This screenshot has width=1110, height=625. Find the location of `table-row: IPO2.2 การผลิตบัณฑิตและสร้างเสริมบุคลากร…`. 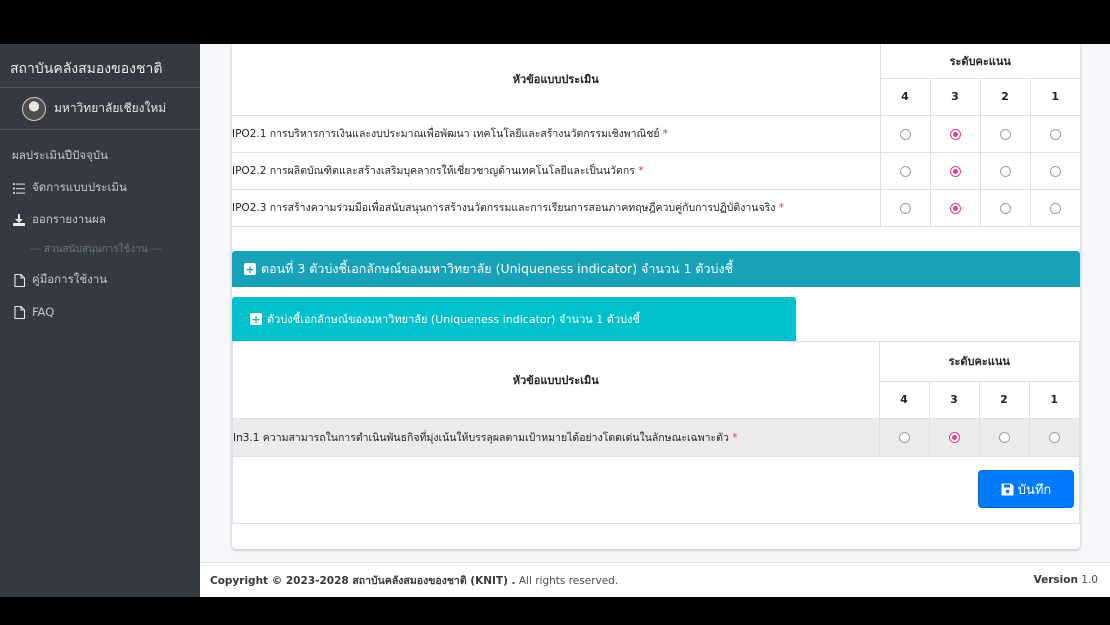

table-row: IPO2.2 การผลิตบัณฑิตและสร้างเสริมบุคลากร… is located at coordinates (656, 171).